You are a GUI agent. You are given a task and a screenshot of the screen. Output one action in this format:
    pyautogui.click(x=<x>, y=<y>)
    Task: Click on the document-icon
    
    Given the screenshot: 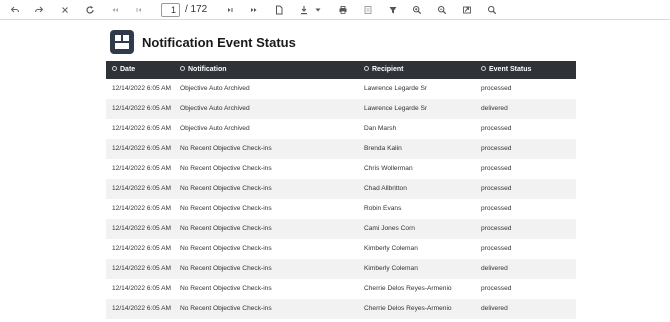 What is the action you would take?
    pyautogui.click(x=279, y=10)
    